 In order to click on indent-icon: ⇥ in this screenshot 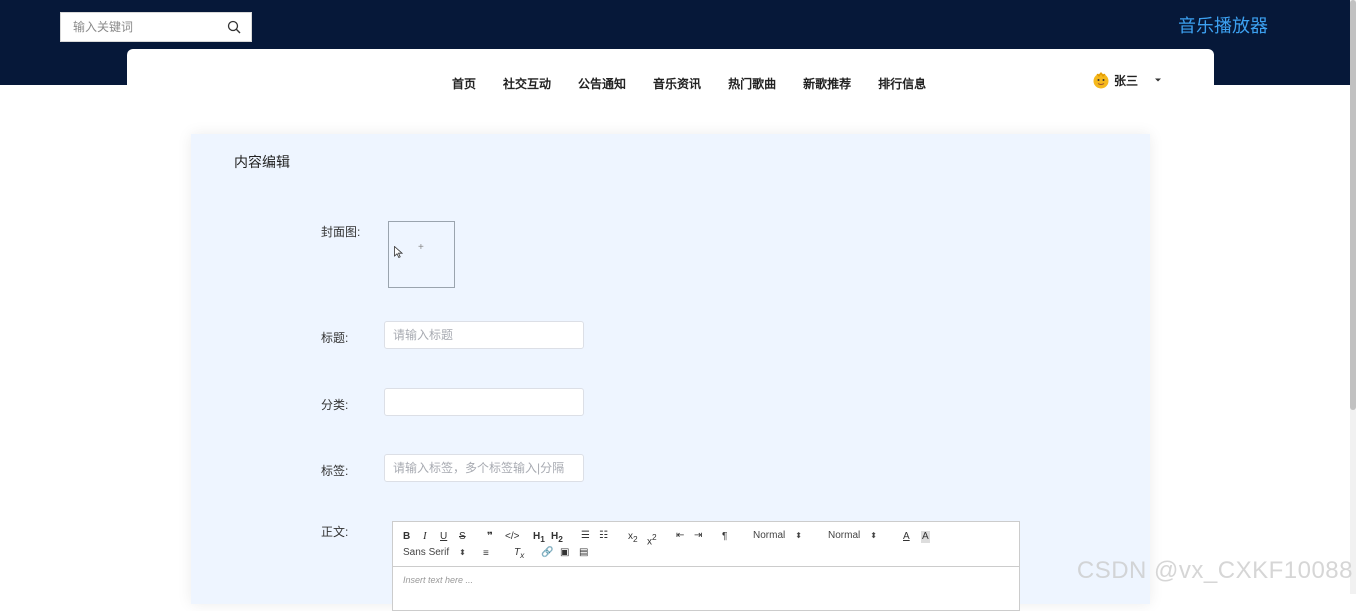, I will do `click(698, 536)`.